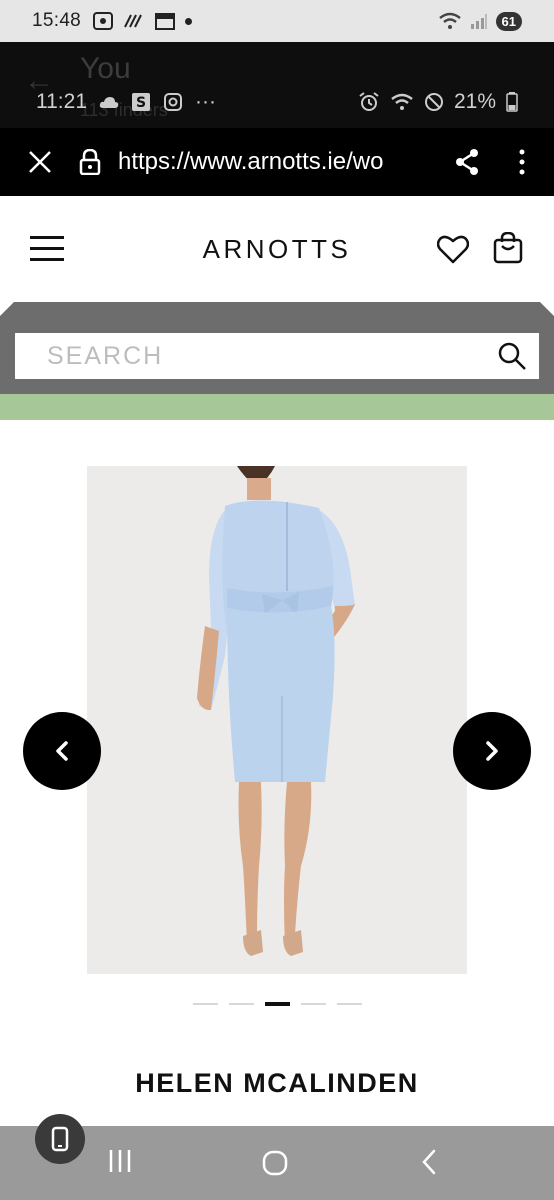  I want to click on site-logo: ARNOTTS, so click(277, 249).